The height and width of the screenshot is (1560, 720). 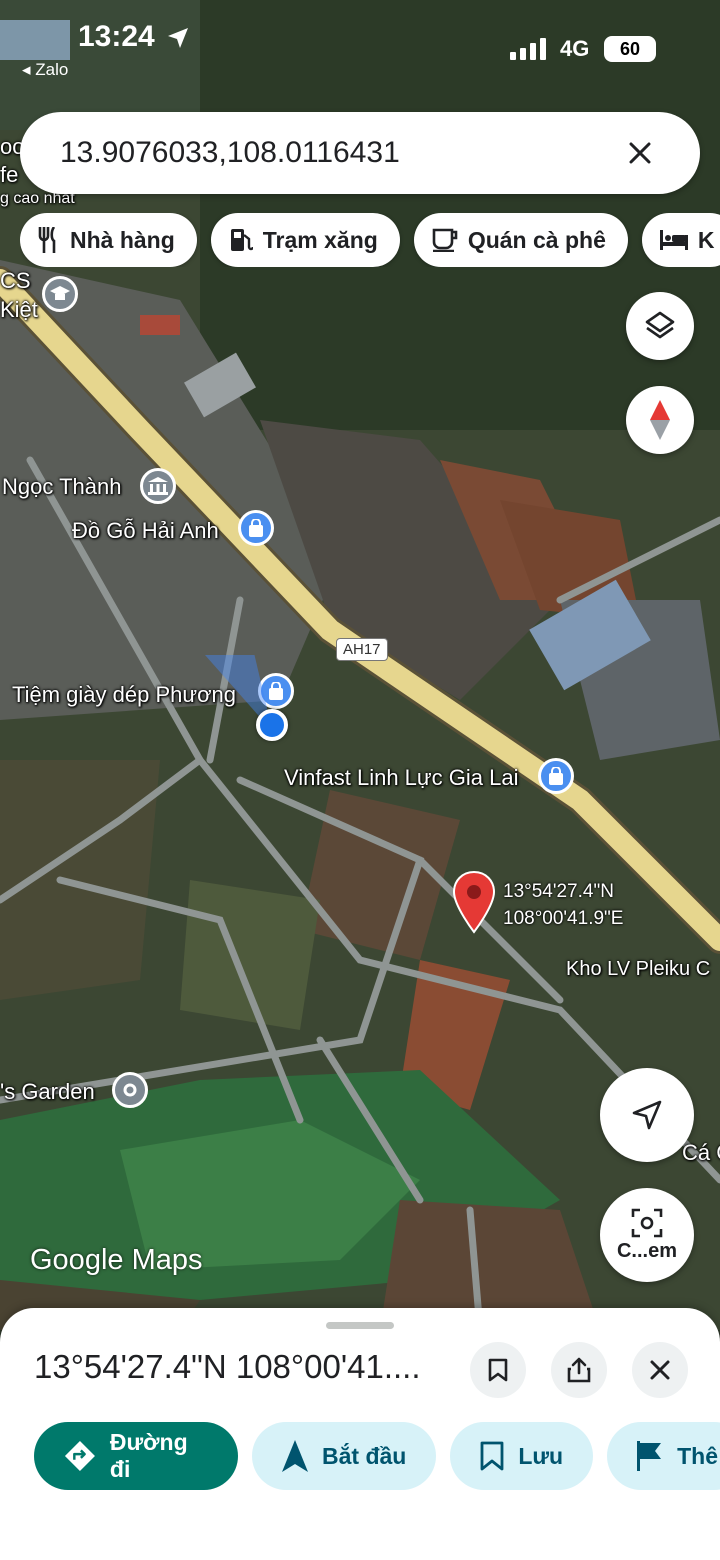 I want to click on chip-hotels: K, so click(x=680, y=240).